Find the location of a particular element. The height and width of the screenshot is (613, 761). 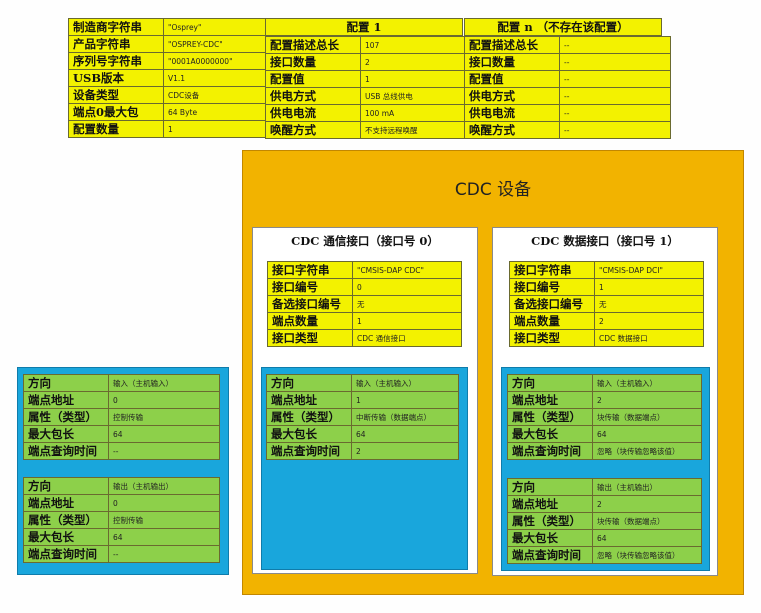

field-value: "CMSIS-DAP DCI" is located at coordinates (649, 270).